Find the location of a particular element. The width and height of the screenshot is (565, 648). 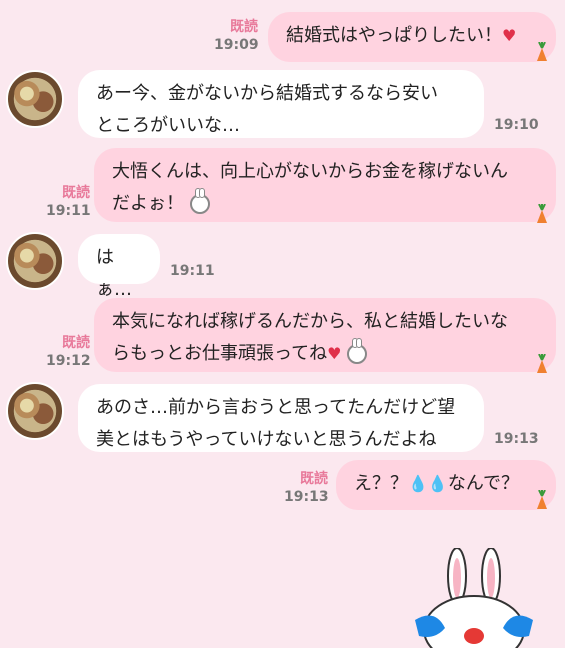

message-meta: 既読 19:09 is located at coordinates (236, 36).